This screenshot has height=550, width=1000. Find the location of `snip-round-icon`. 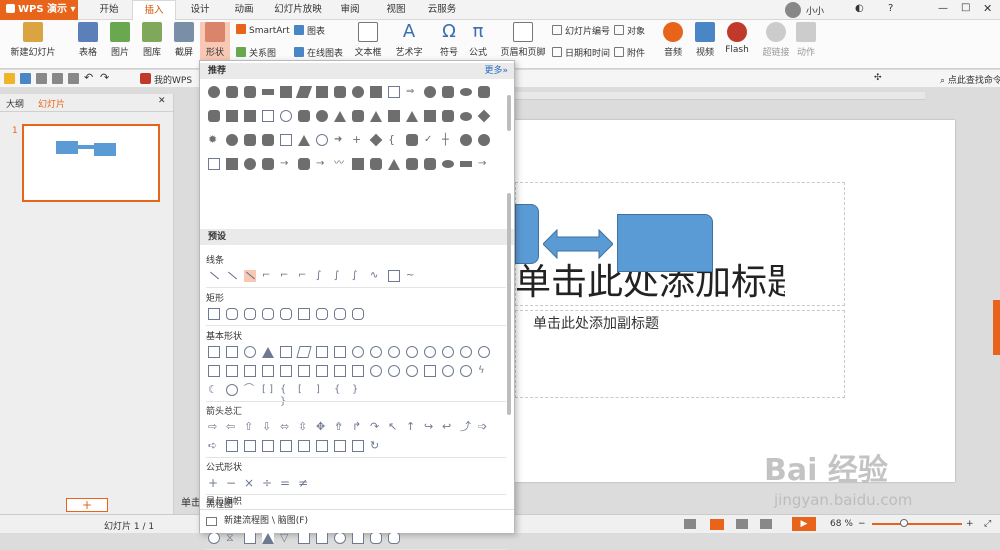

snip-round-icon is located at coordinates (304, 314).